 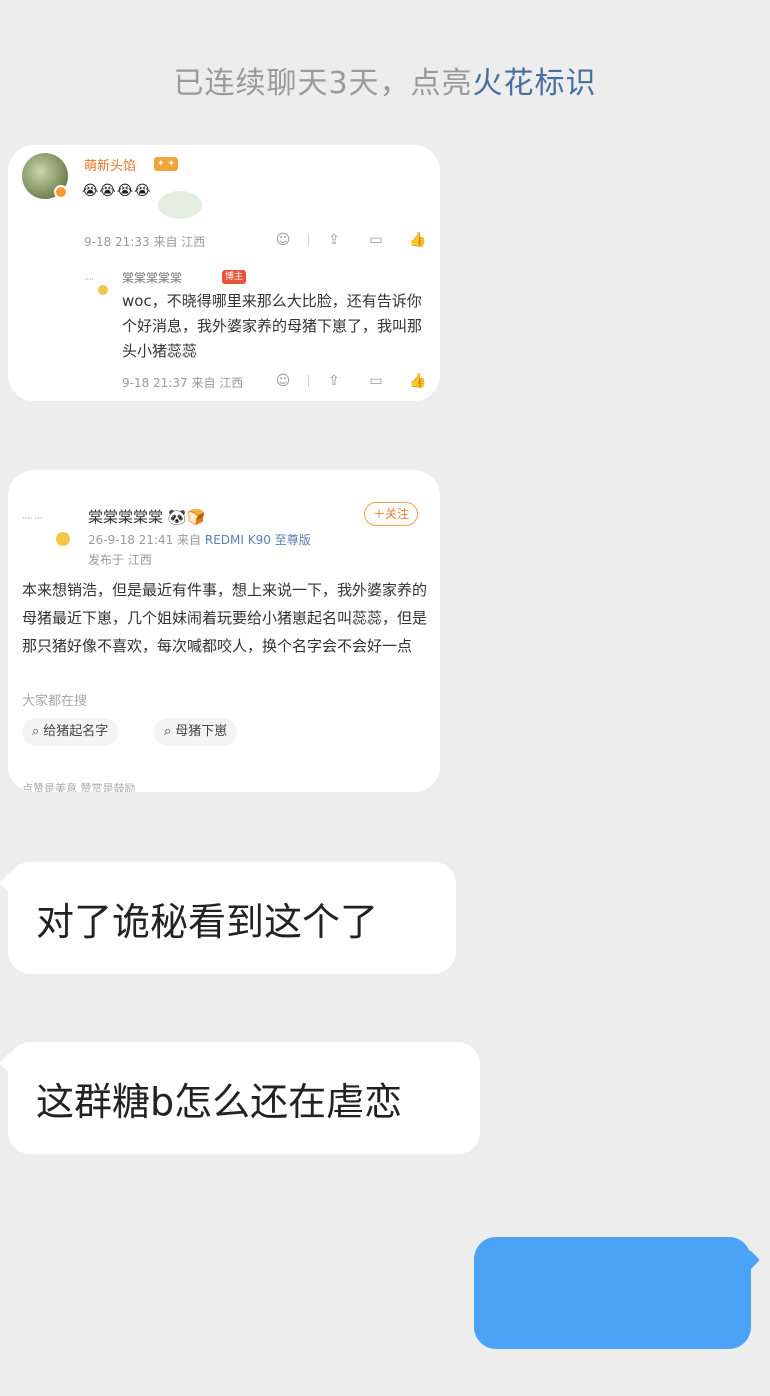 What do you see at coordinates (117, 191) in the screenshot?
I see `comment-emojis: 😭😭😭😭` at bounding box center [117, 191].